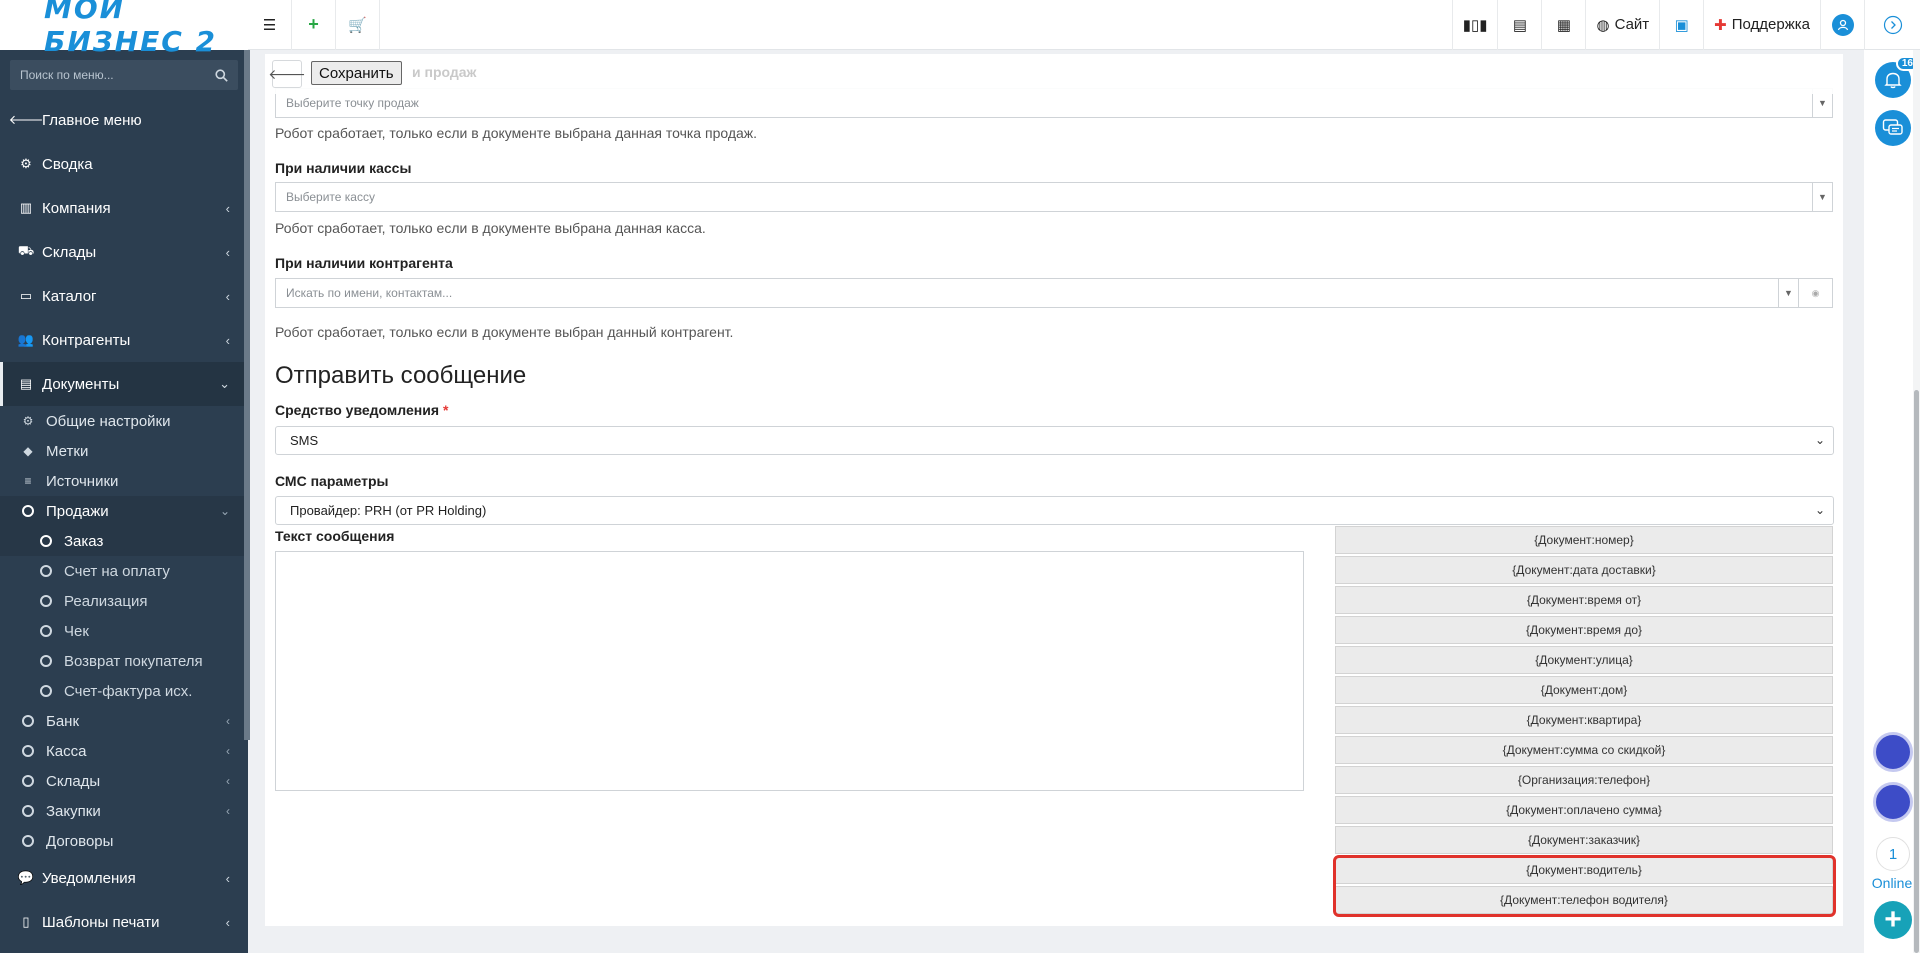 Image resolution: width=1920 pixels, height=953 pixels. I want to click on variable-button: {Документ:время от}, so click(1584, 600).